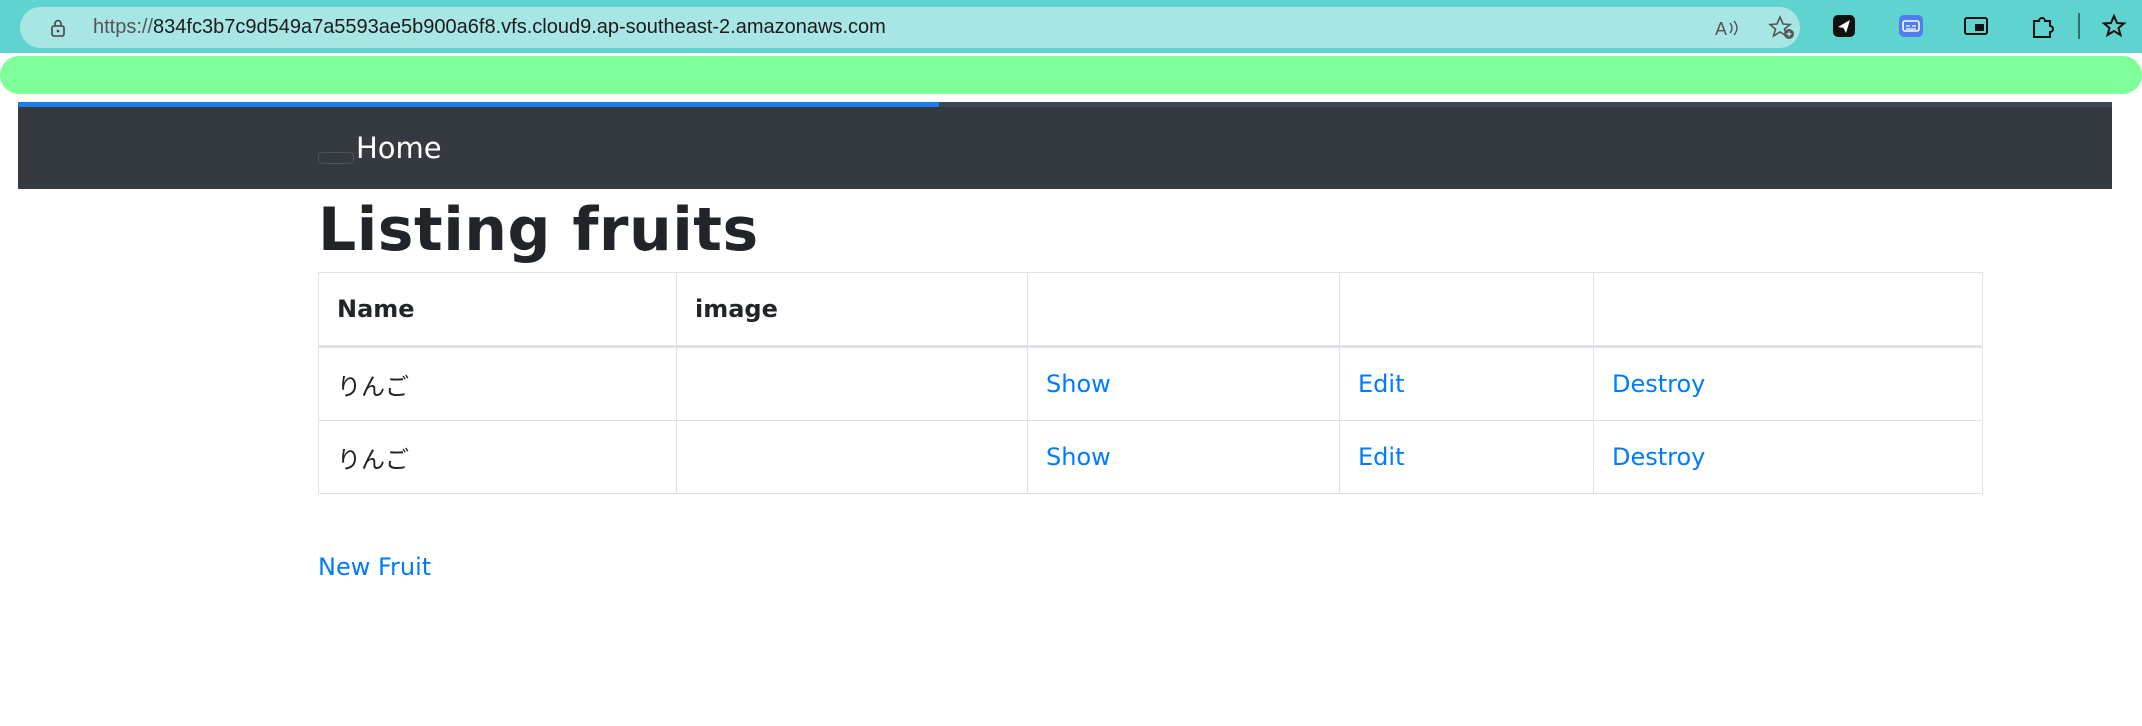 Image resolution: width=2142 pixels, height=726 pixels. What do you see at coordinates (1788, 310) in the screenshot?
I see `column-header-destroy` at bounding box center [1788, 310].